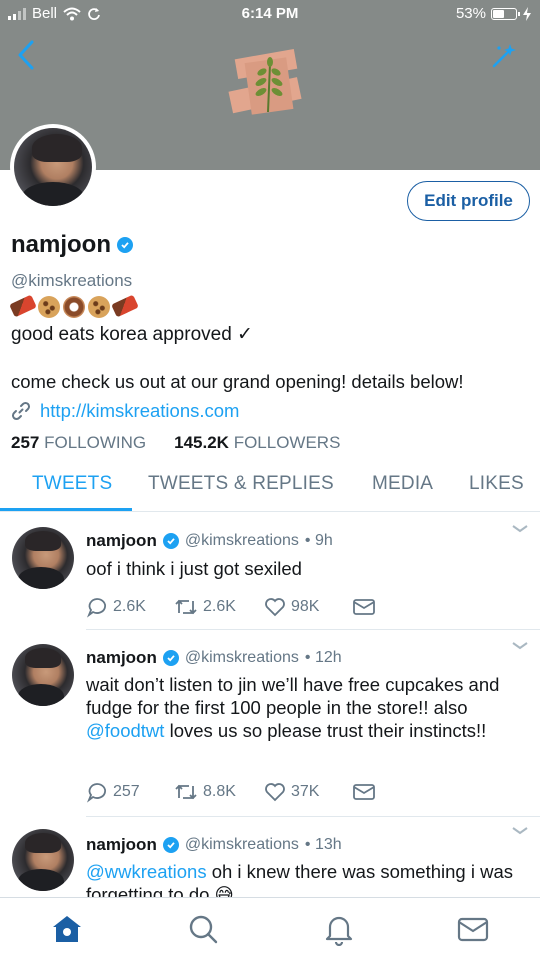 The height and width of the screenshot is (960, 540). Describe the element at coordinates (95, 442) in the screenshot. I see `following-label: FOLLOWING` at that location.